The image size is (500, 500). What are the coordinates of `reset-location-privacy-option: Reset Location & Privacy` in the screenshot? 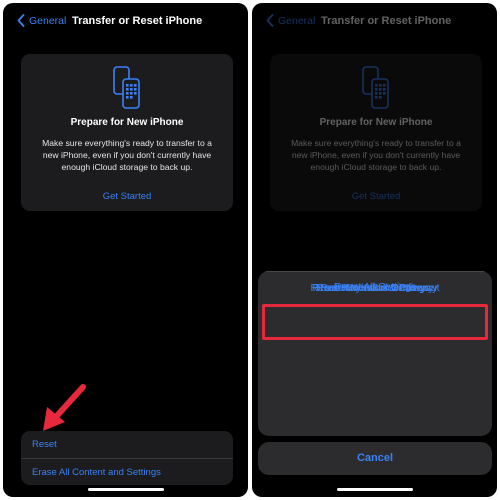 It's located at (375, 287).